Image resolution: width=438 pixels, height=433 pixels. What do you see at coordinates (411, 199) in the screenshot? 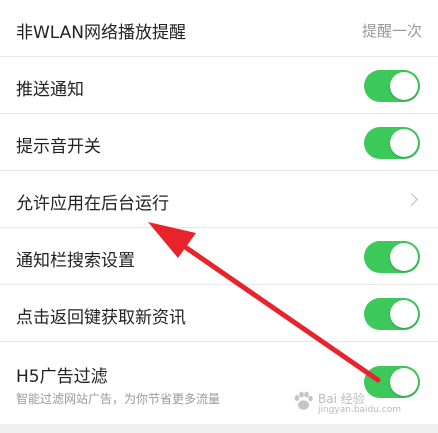
I see `chevron-right-icon` at bounding box center [411, 199].